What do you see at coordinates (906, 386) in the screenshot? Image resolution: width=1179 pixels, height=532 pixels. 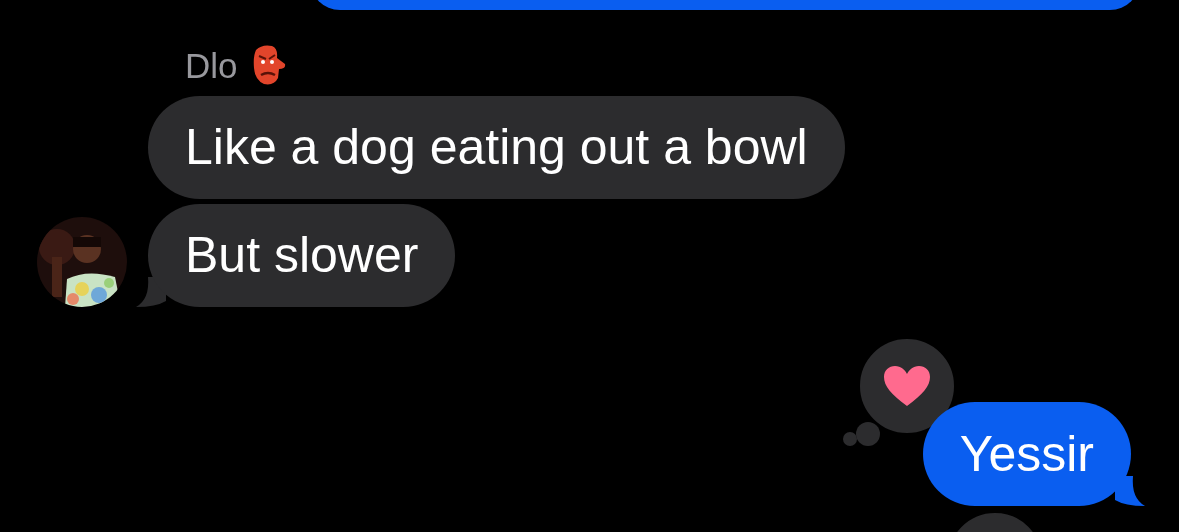 I see `heart-icon` at bounding box center [906, 386].